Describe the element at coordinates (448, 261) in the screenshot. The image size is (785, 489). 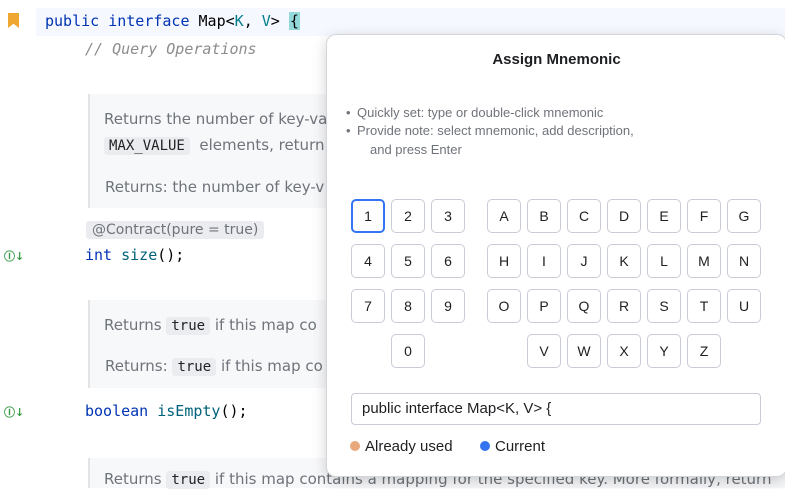
I see `mnemonic-key-6: 6` at that location.